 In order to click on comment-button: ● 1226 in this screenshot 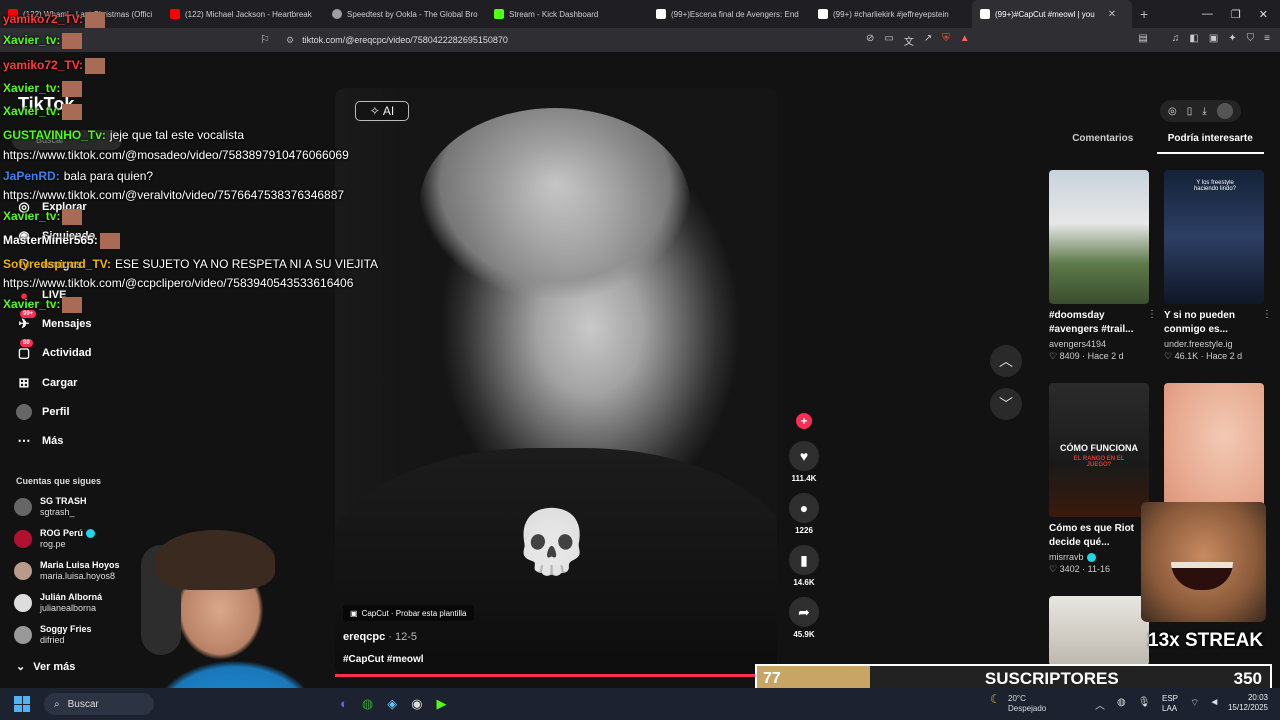, I will do `click(804, 514)`.